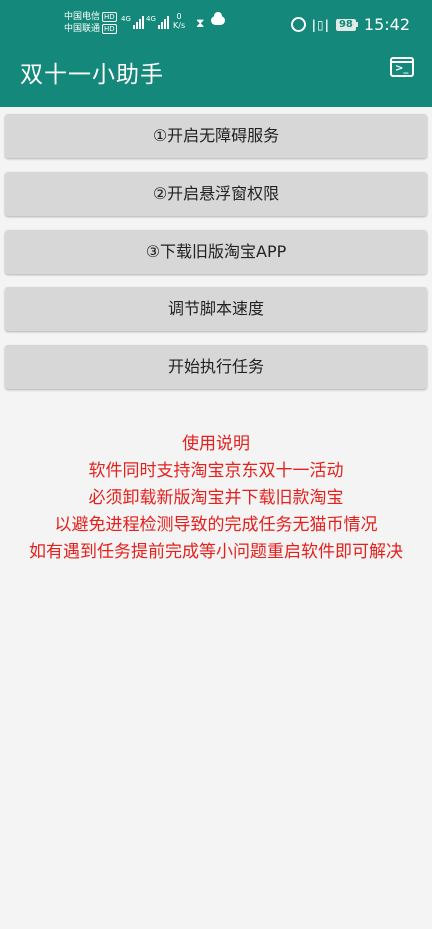 This screenshot has height=929, width=432. What do you see at coordinates (346, 24) in the screenshot?
I see `battery-icon: 98` at bounding box center [346, 24].